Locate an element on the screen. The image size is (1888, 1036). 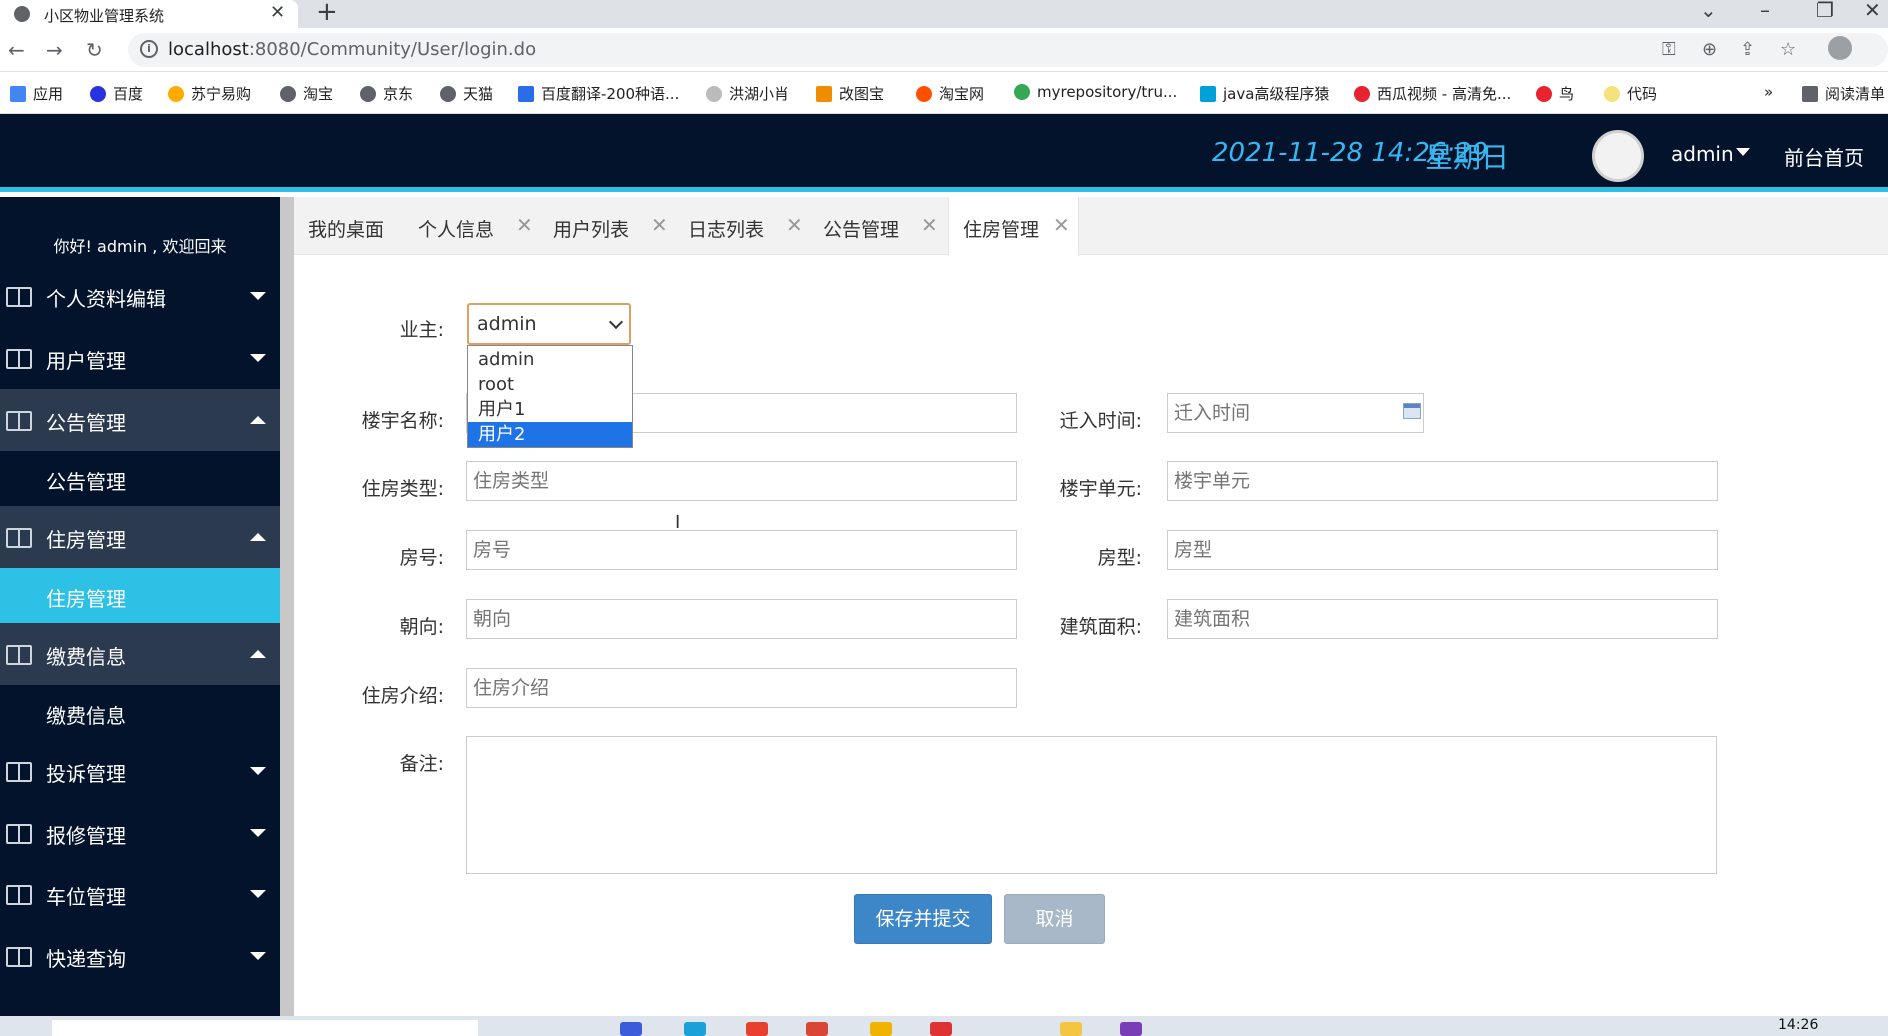
share-icon: ⇪ is located at coordinates (1747, 49).